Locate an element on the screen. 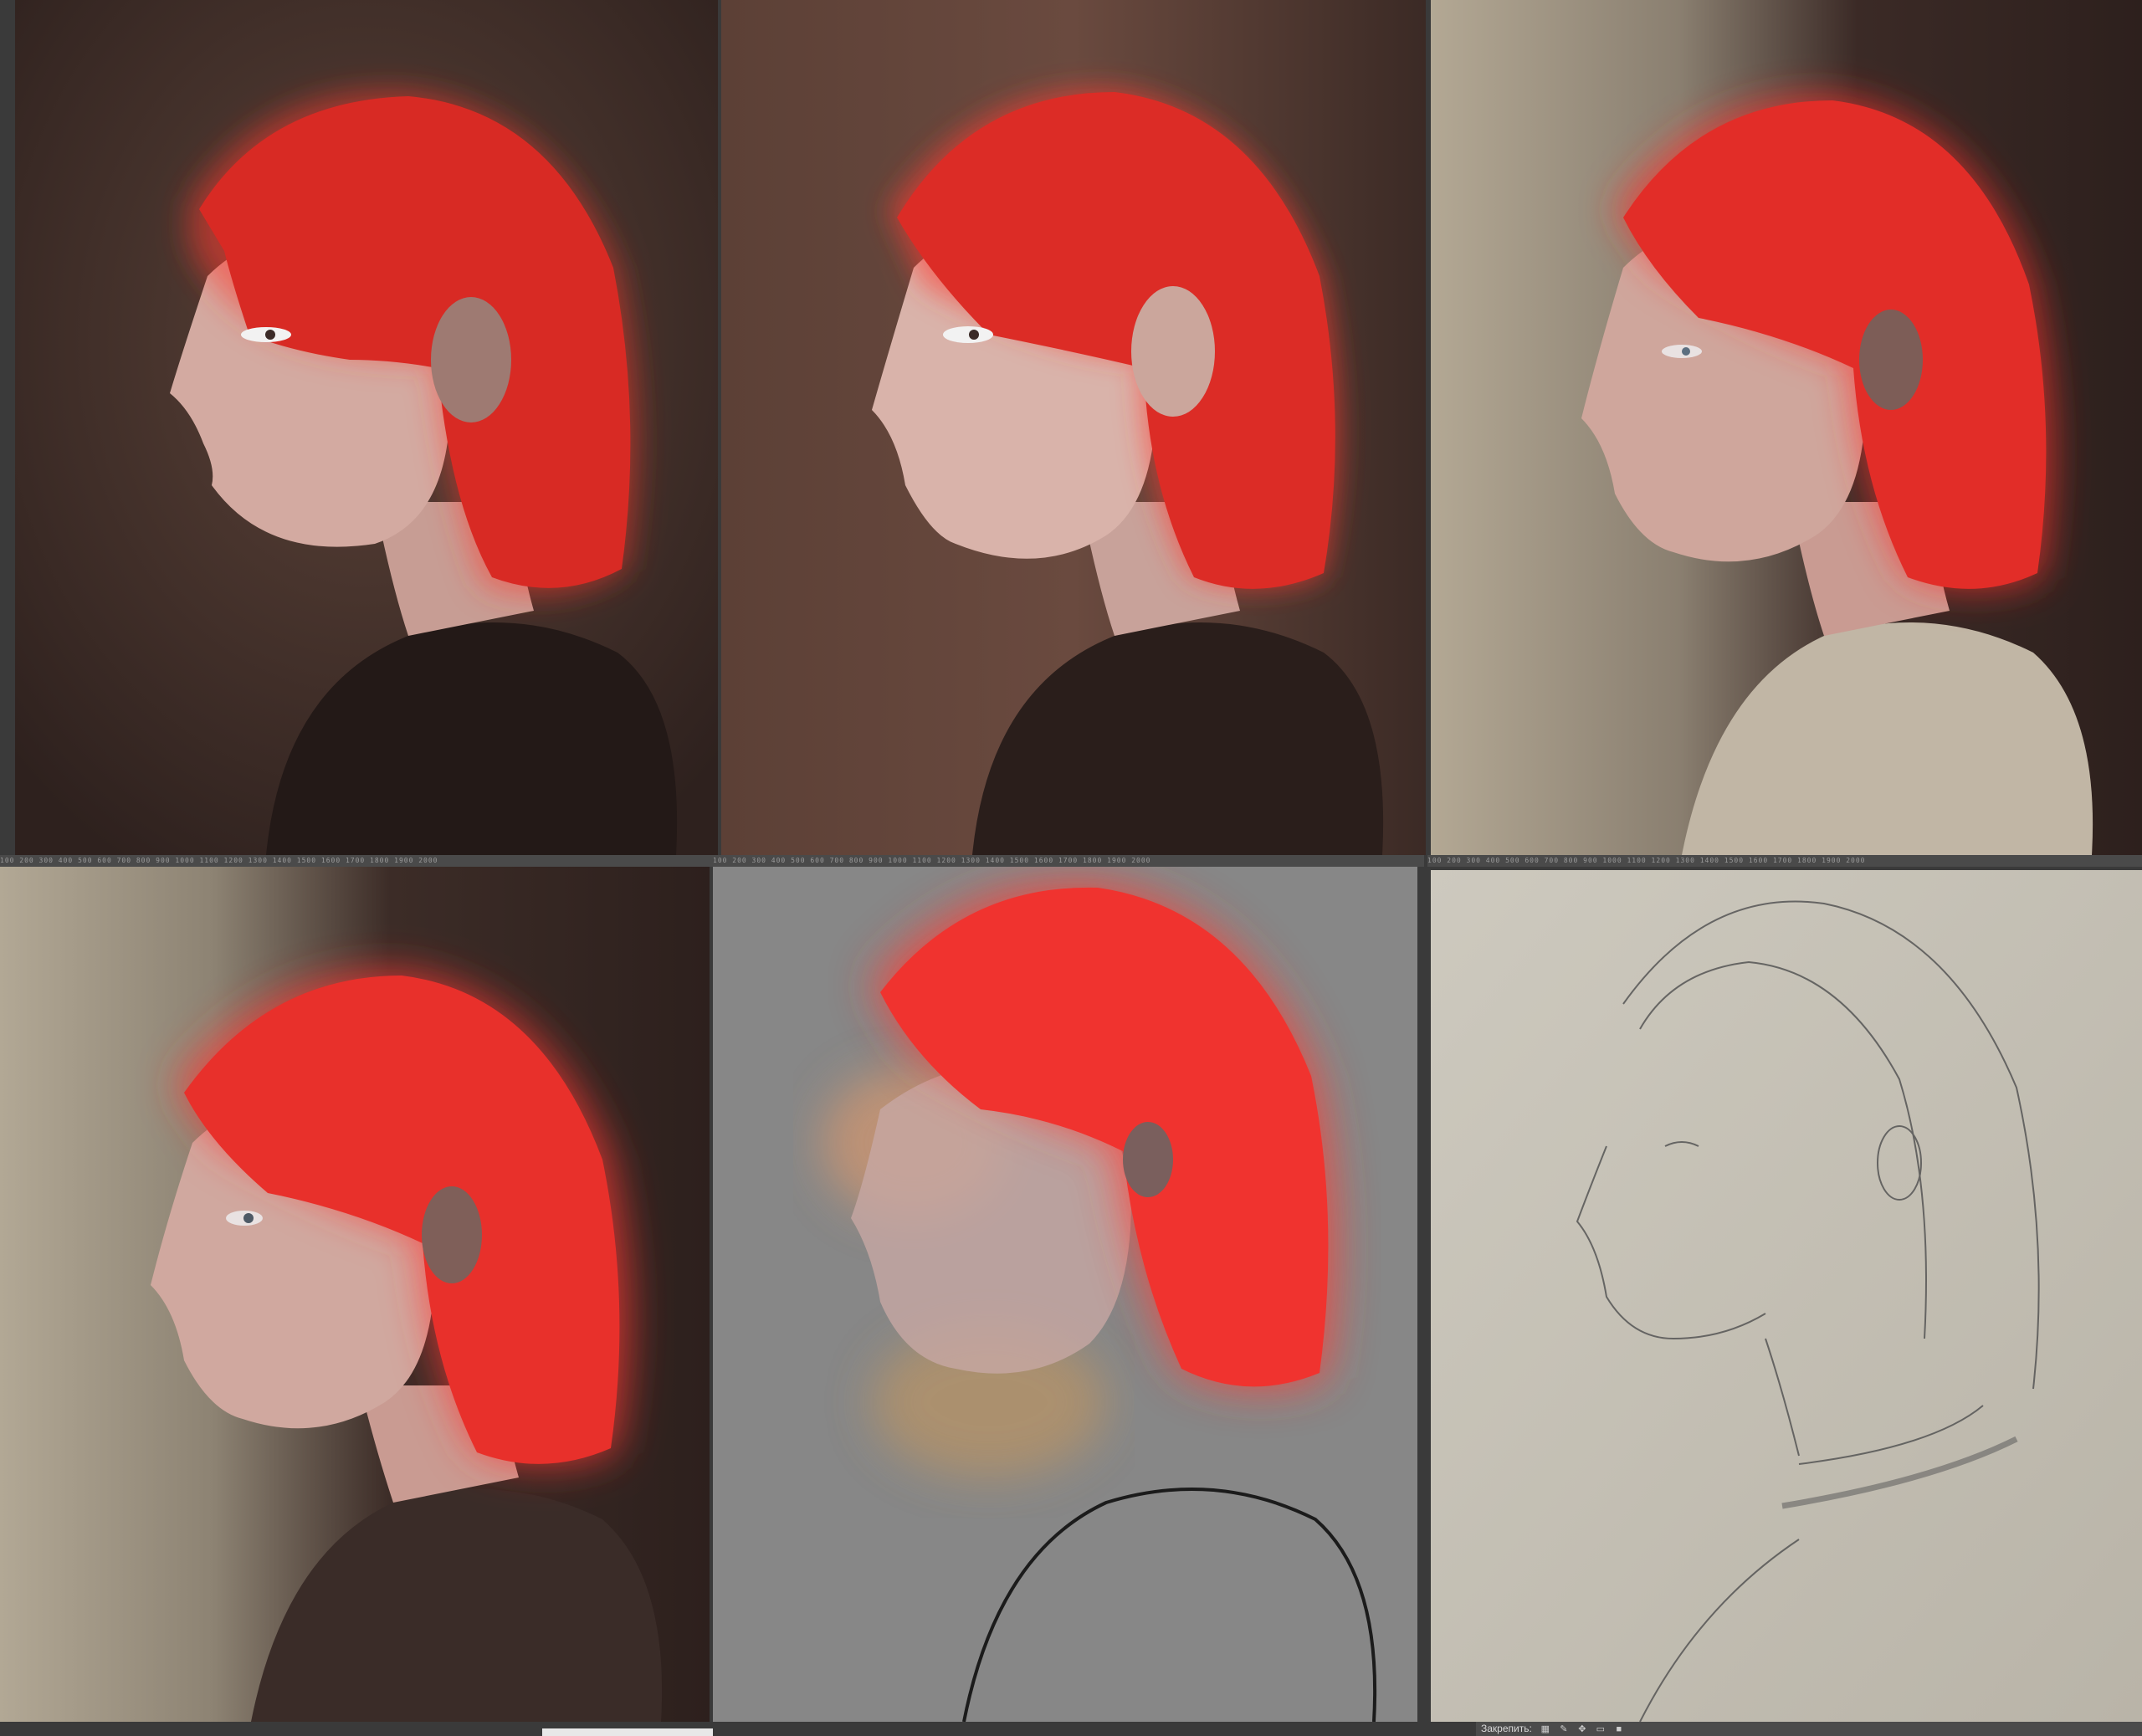 The image size is (2142, 1736). lock-label: Закрепить: is located at coordinates (1506, 1729).